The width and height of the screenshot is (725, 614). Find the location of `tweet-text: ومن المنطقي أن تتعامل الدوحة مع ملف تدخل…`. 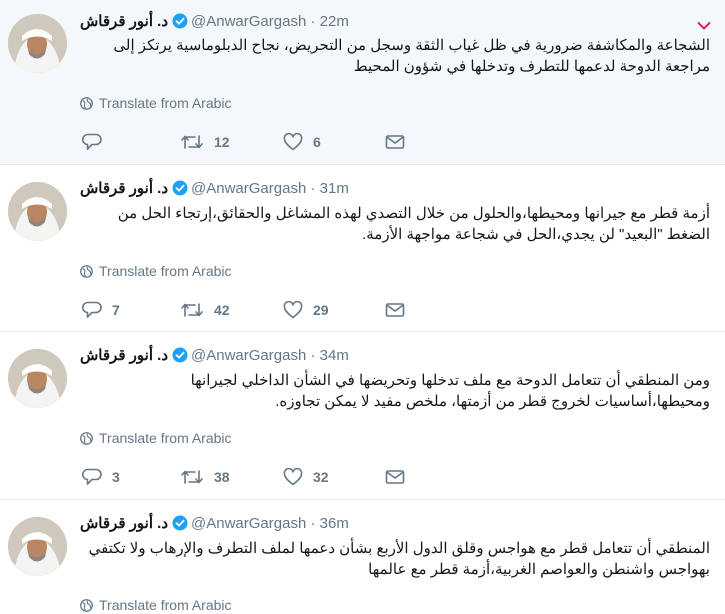

tweet-text: ومن المنطقي أن تتعامل الدوحة مع ملف تدخل… is located at coordinates (450, 391).